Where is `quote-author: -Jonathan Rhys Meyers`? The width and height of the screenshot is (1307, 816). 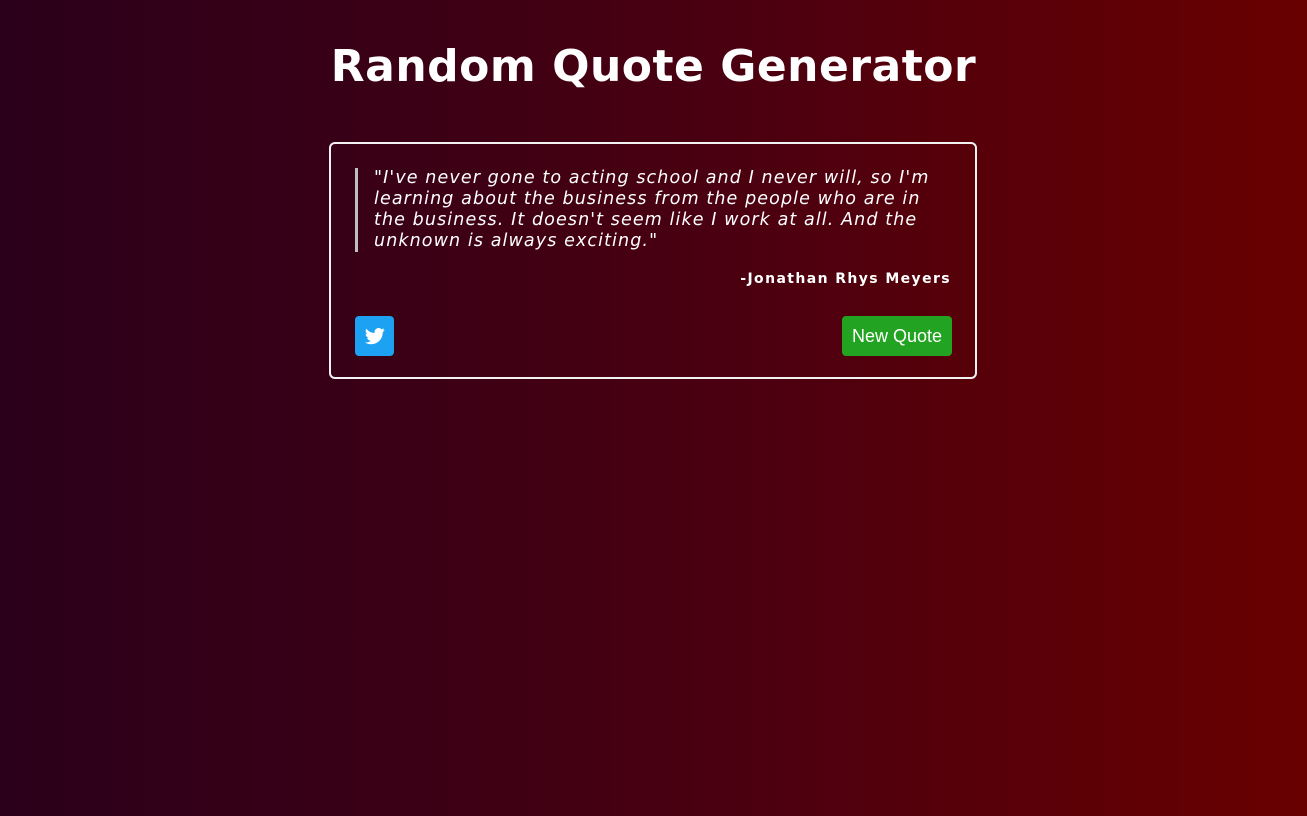 quote-author: -Jonathan Rhys Meyers is located at coordinates (845, 279).